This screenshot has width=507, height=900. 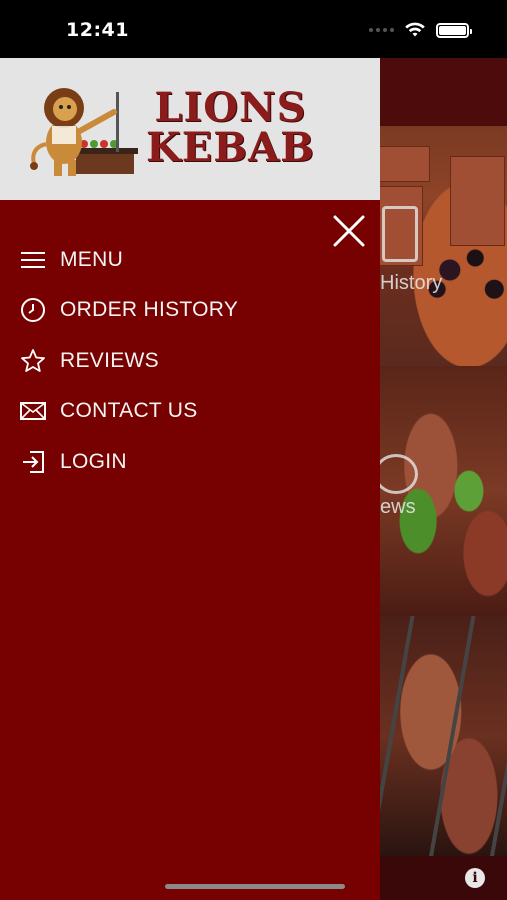 I want to click on battery-icon, so click(x=454, y=30).